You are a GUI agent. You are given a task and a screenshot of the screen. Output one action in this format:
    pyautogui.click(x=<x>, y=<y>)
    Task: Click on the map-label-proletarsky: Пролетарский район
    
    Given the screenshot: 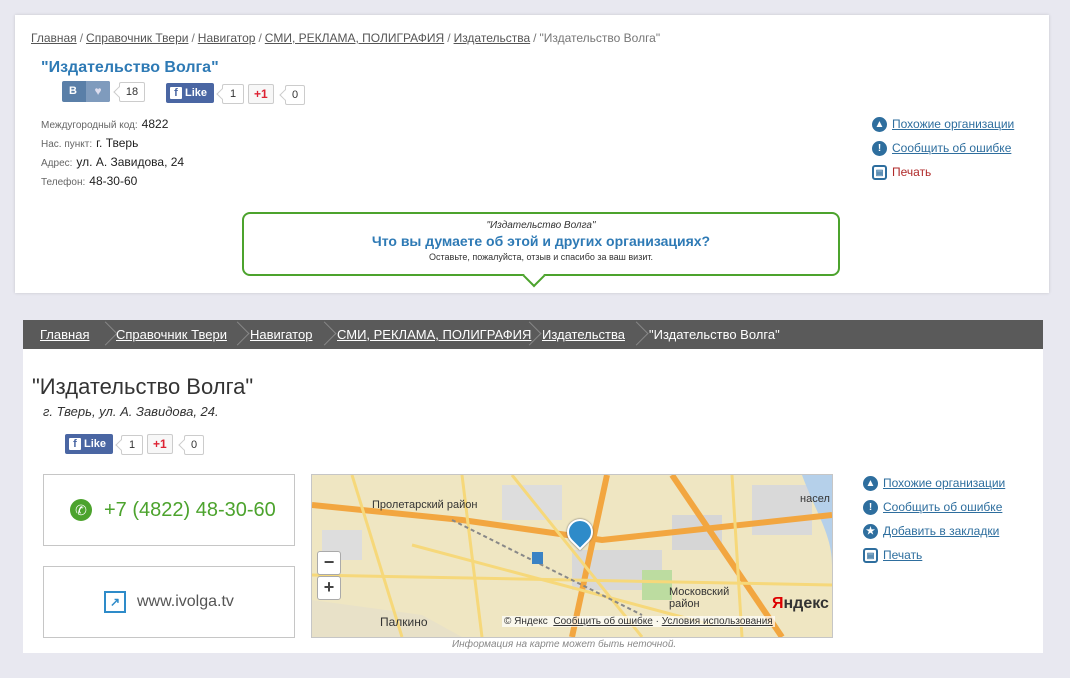 What is the action you would take?
    pyautogui.click(x=425, y=505)
    